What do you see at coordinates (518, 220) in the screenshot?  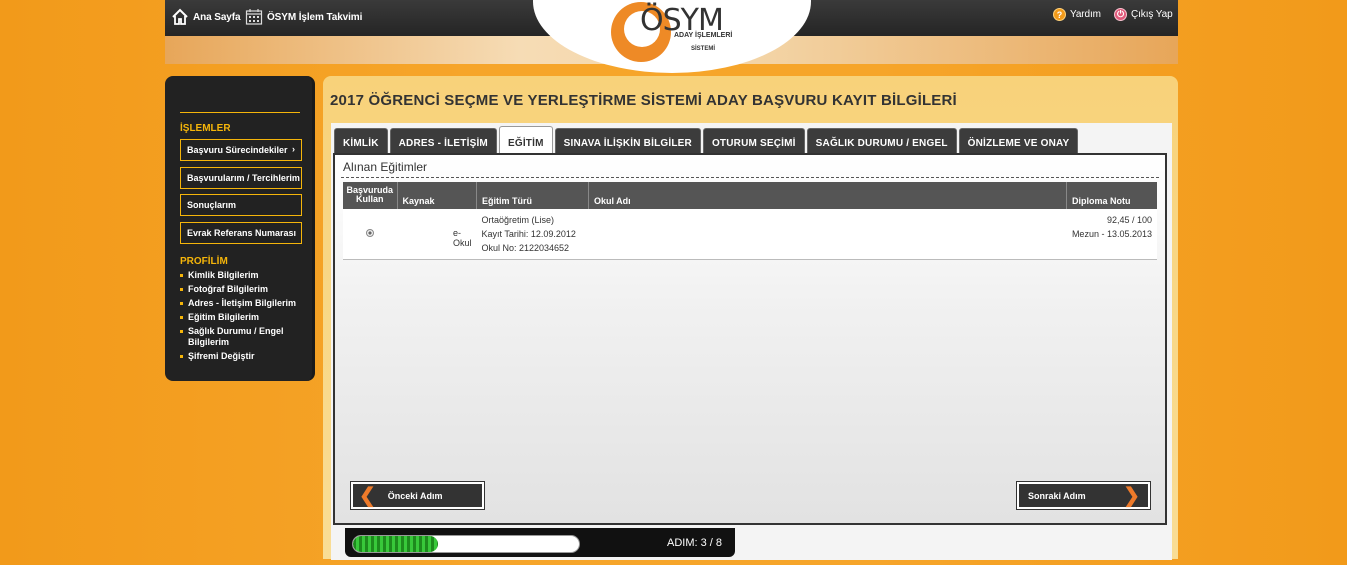 I see `education-type: Ortaöğretim (Lise)` at bounding box center [518, 220].